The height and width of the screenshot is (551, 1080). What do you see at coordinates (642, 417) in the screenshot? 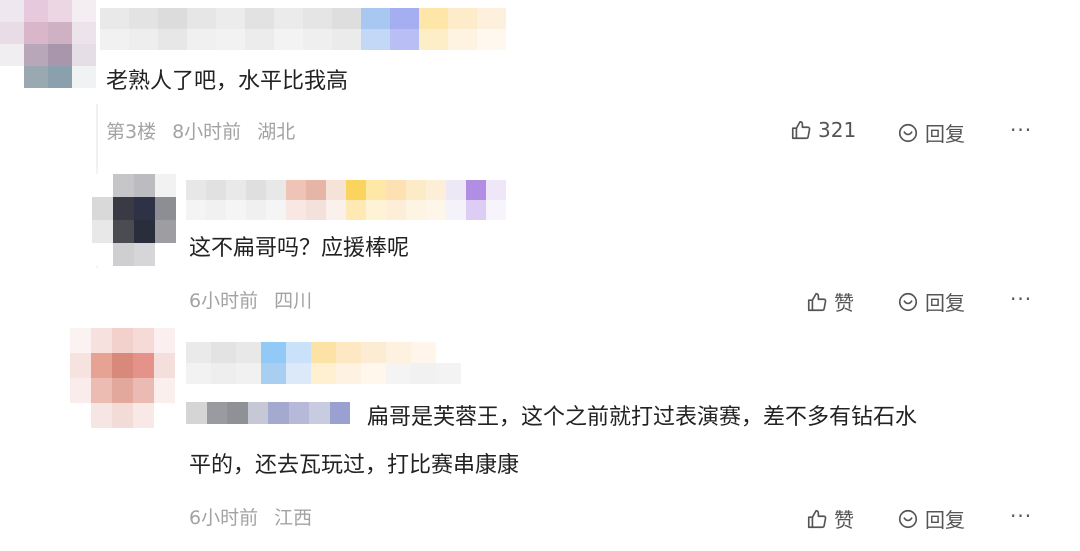
I see `comment-text-line-1: 扁哥是芙蓉王，这个之前就打过表演赛，差不多有钻石水` at bounding box center [642, 417].